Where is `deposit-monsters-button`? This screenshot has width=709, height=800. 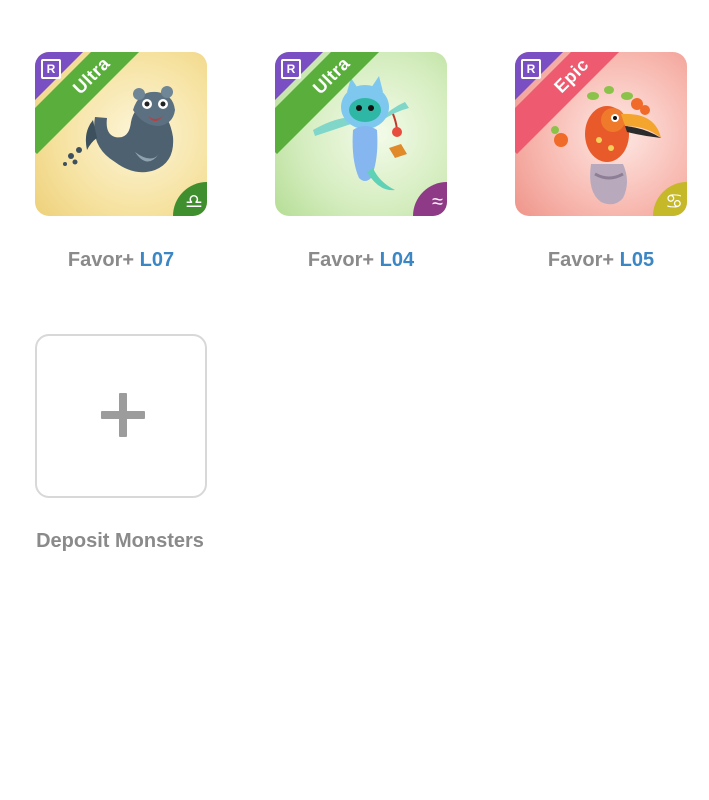
deposit-monsters-button is located at coordinates (121, 416).